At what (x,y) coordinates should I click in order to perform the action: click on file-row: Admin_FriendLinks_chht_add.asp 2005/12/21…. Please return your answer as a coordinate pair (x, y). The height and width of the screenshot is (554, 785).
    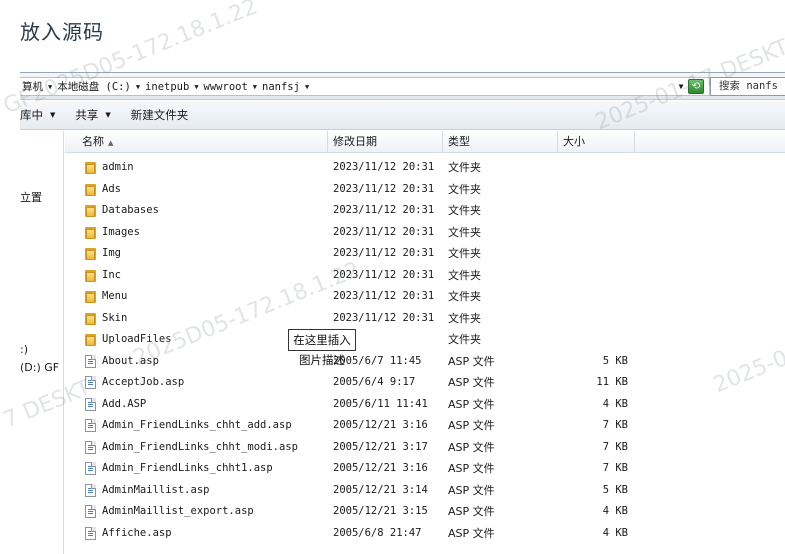
    Looking at the image, I should click on (425, 426).